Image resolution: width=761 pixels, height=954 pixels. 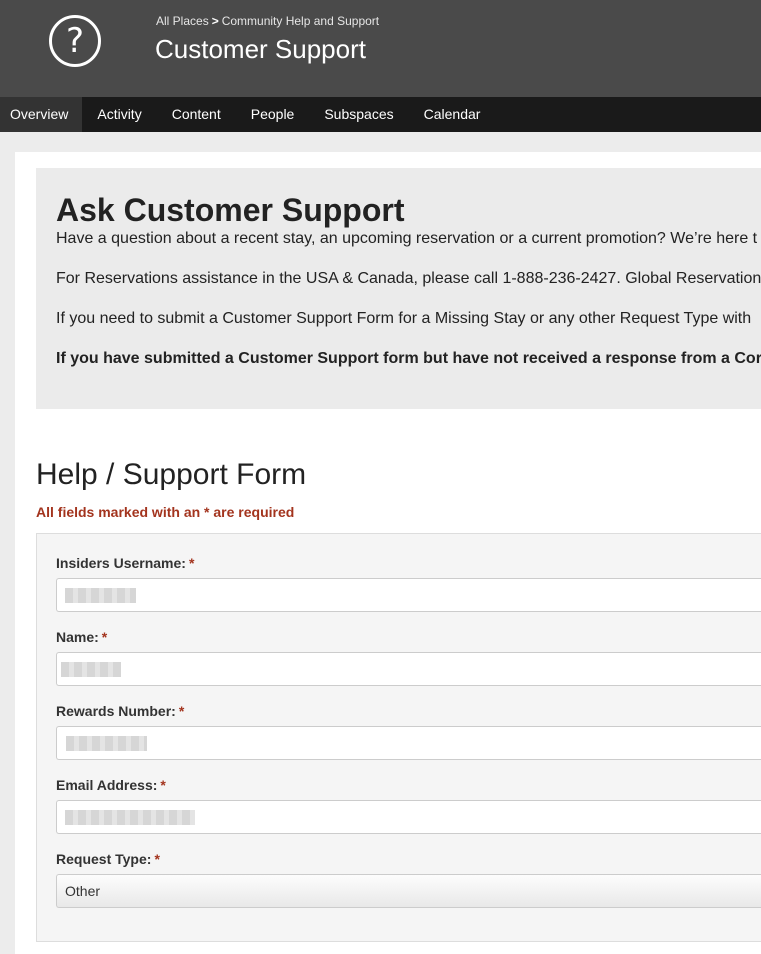 What do you see at coordinates (358, 114) in the screenshot?
I see `tab-subspaces: Subspaces` at bounding box center [358, 114].